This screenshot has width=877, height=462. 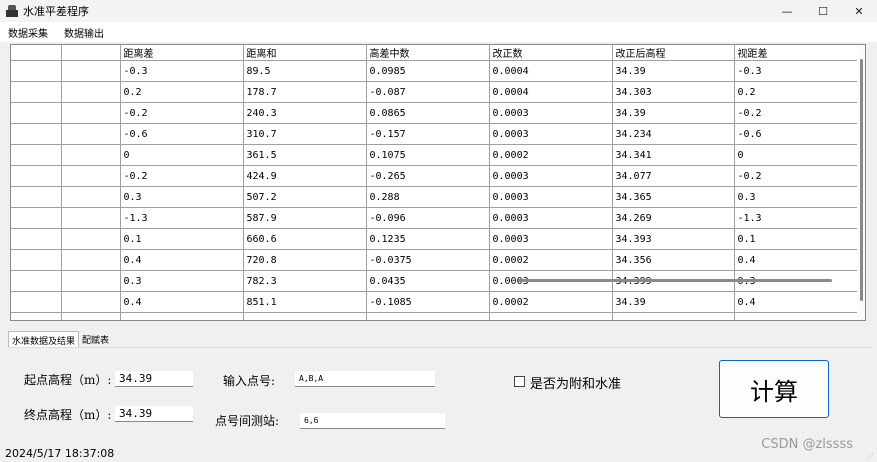 What do you see at coordinates (305, 197) in the screenshot?
I see `table-cell: 507.2` at bounding box center [305, 197].